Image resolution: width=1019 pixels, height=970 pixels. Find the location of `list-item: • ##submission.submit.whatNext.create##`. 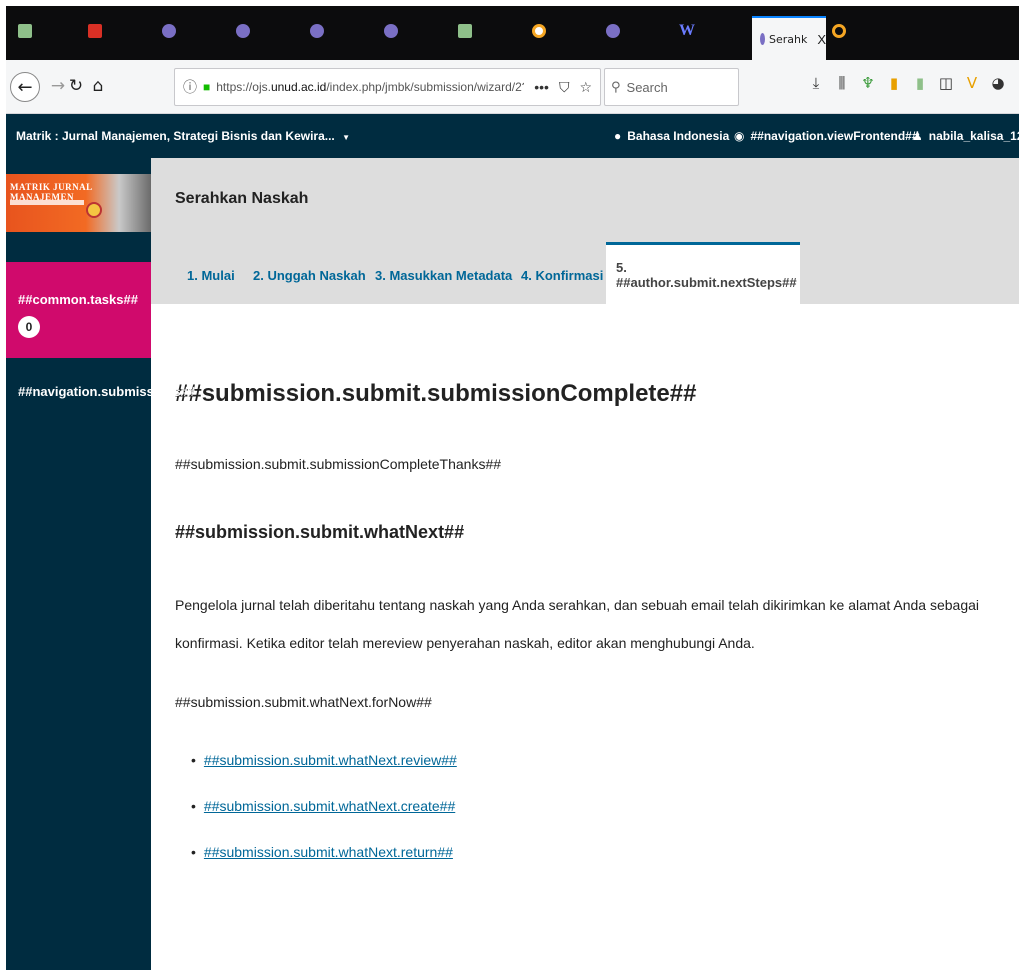

list-item: • ##submission.submit.whatNext.create## is located at coordinates (324, 821).